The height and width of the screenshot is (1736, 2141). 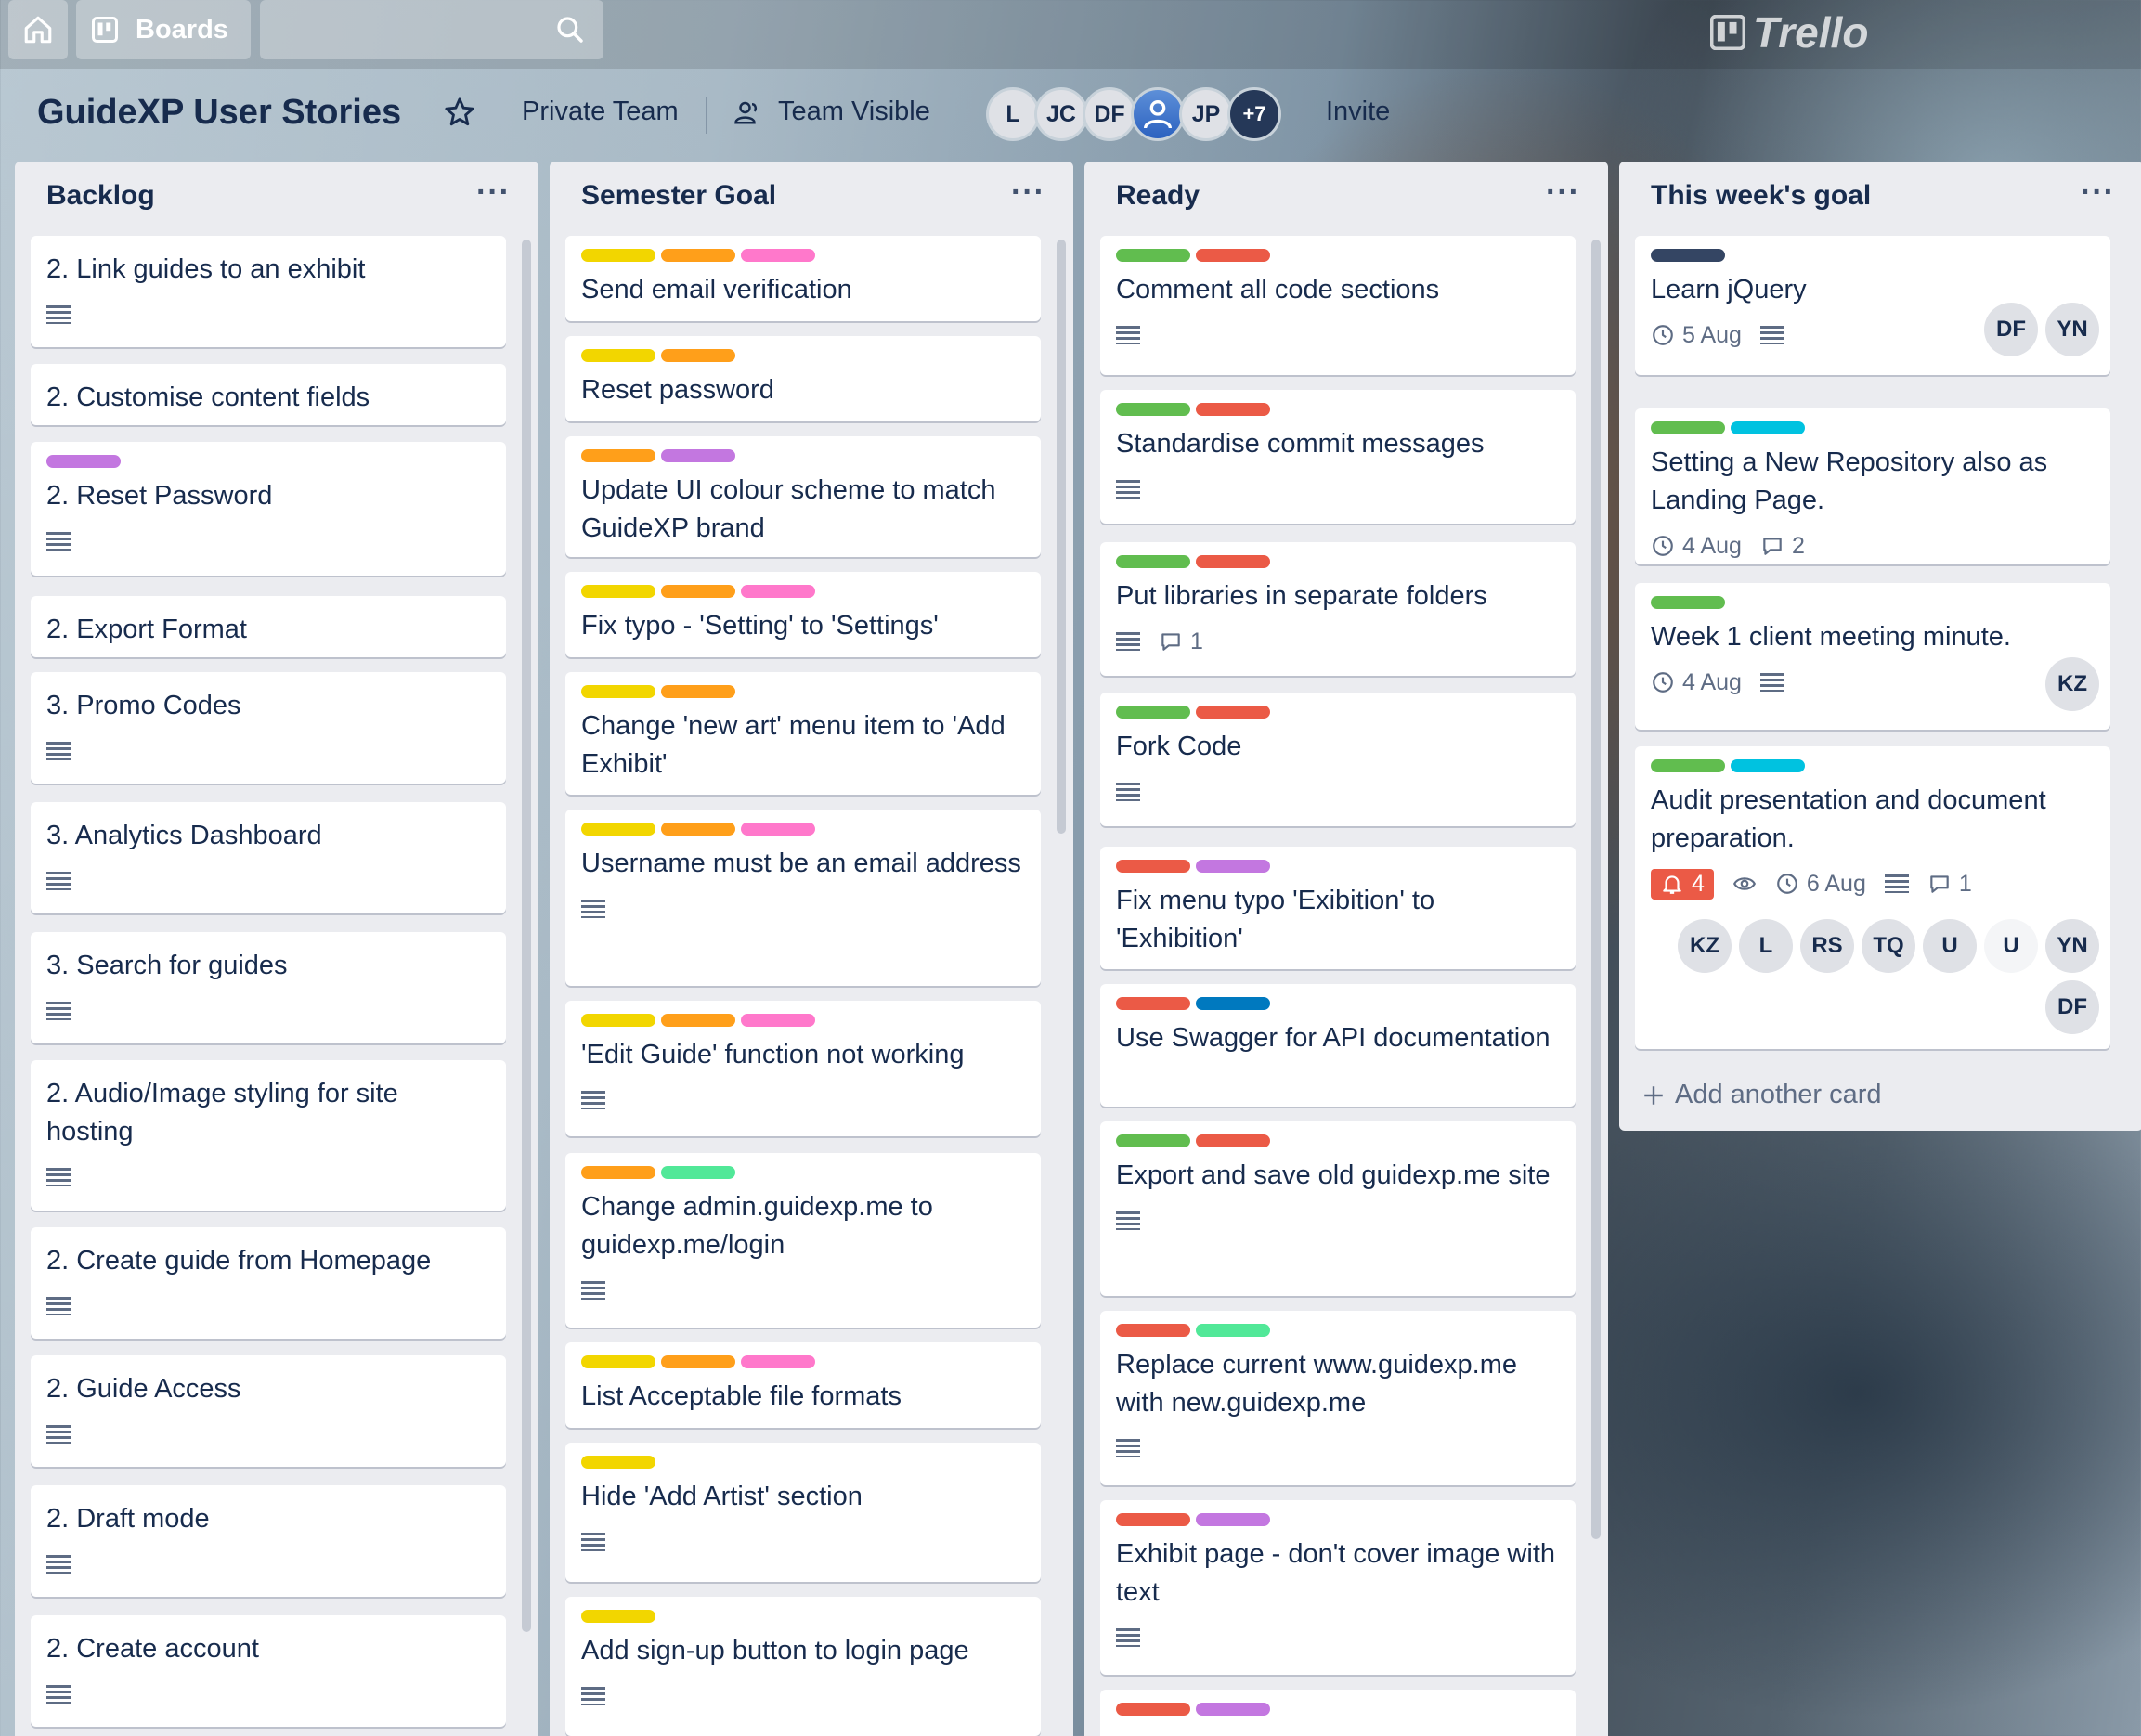 What do you see at coordinates (1820, 885) in the screenshot?
I see `due-date-badge: 6 Aug` at bounding box center [1820, 885].